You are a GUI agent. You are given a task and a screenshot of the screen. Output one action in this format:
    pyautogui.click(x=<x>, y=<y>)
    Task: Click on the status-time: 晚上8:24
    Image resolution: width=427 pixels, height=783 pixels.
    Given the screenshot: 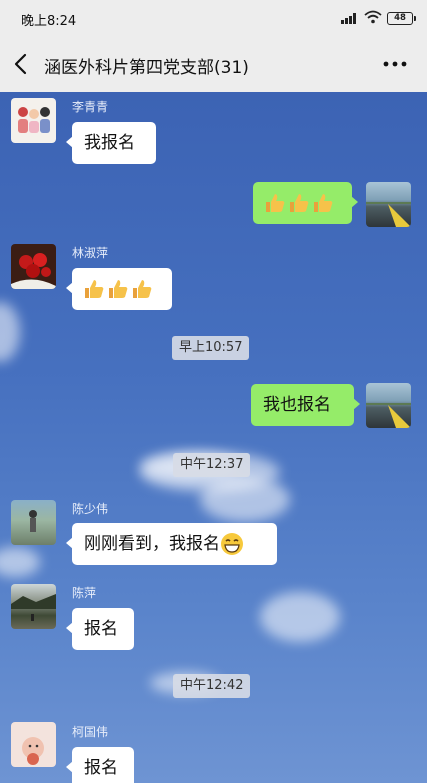 What is the action you would take?
    pyautogui.click(x=49, y=21)
    